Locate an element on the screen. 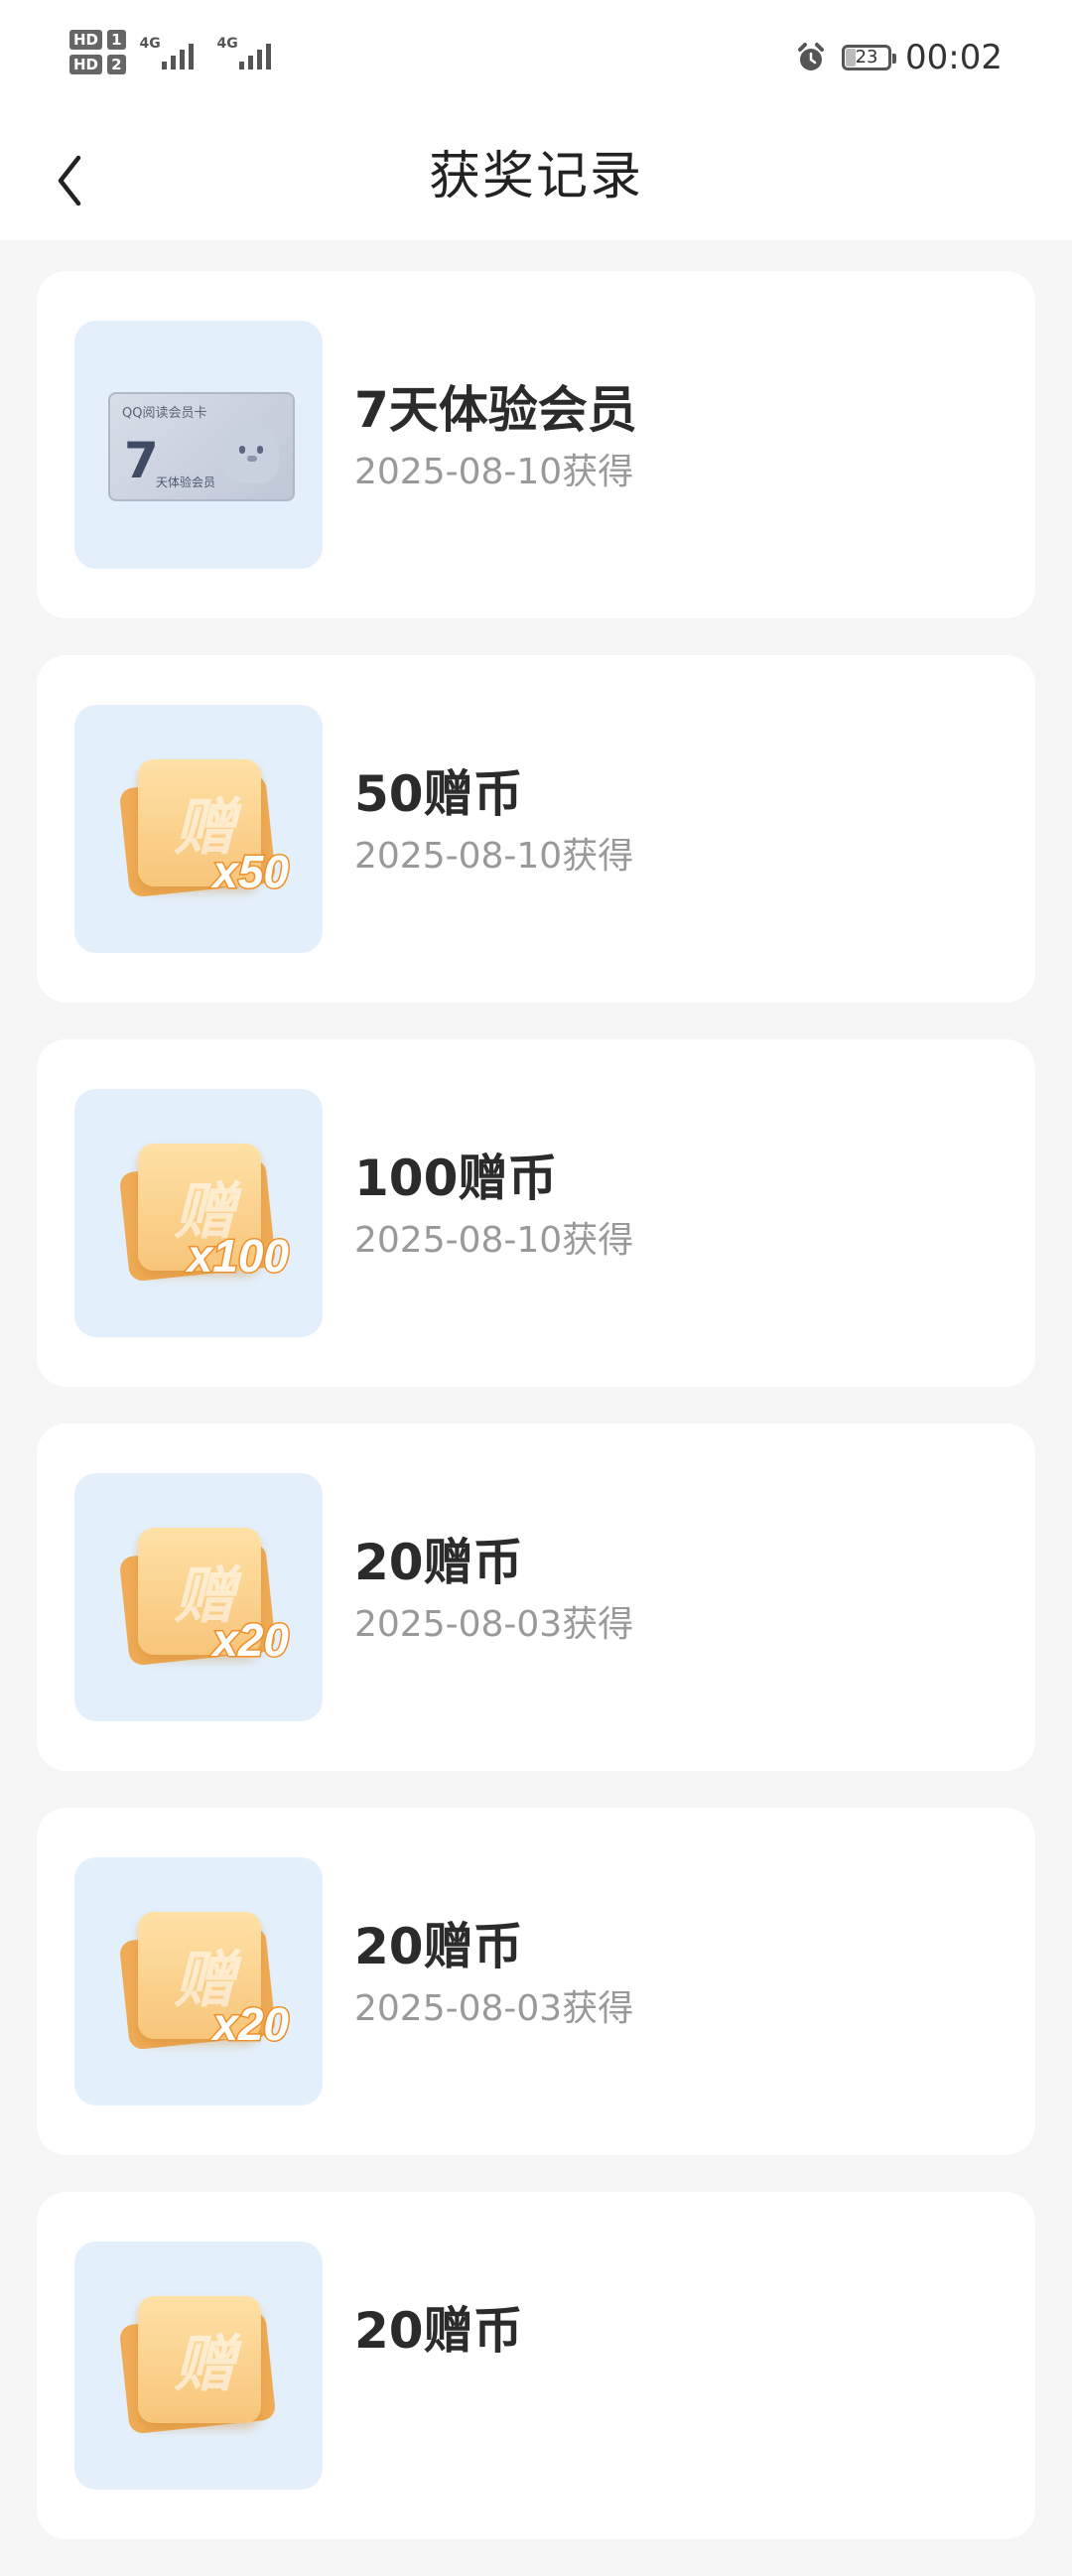 This screenshot has width=1072, height=2576. coin-ticket-icon: 赠 x100 is located at coordinates (204, 1214).